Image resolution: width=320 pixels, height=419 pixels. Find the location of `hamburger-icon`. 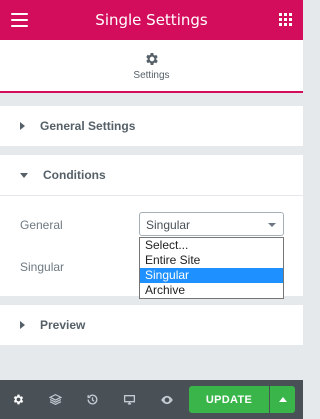

hamburger-icon is located at coordinates (19, 20).